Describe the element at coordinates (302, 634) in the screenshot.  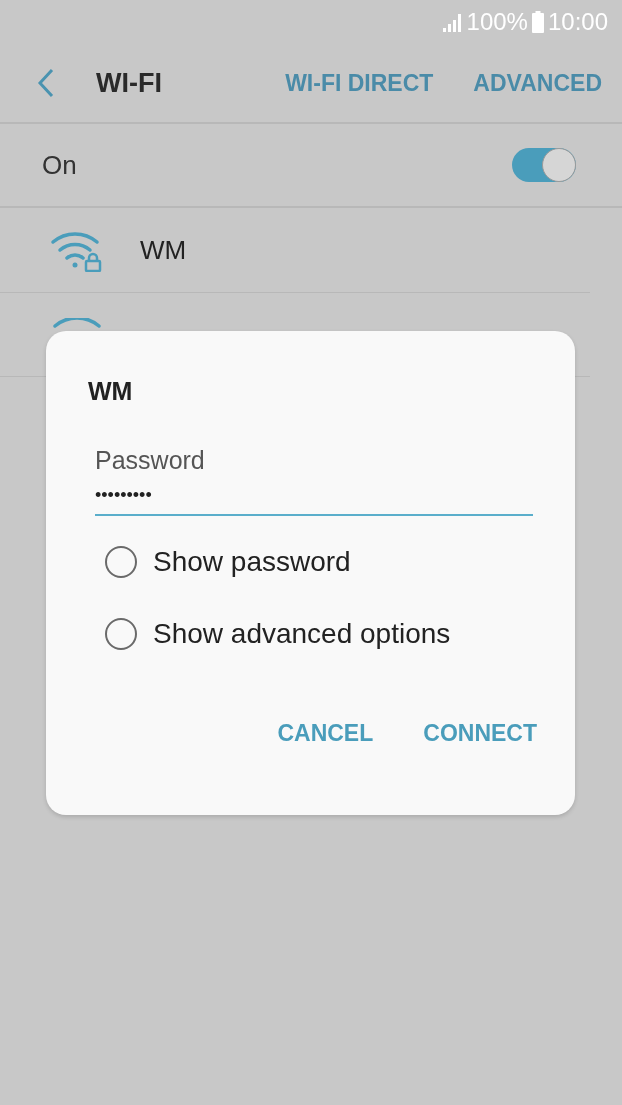
I see `option-label: Show advanced options` at that location.